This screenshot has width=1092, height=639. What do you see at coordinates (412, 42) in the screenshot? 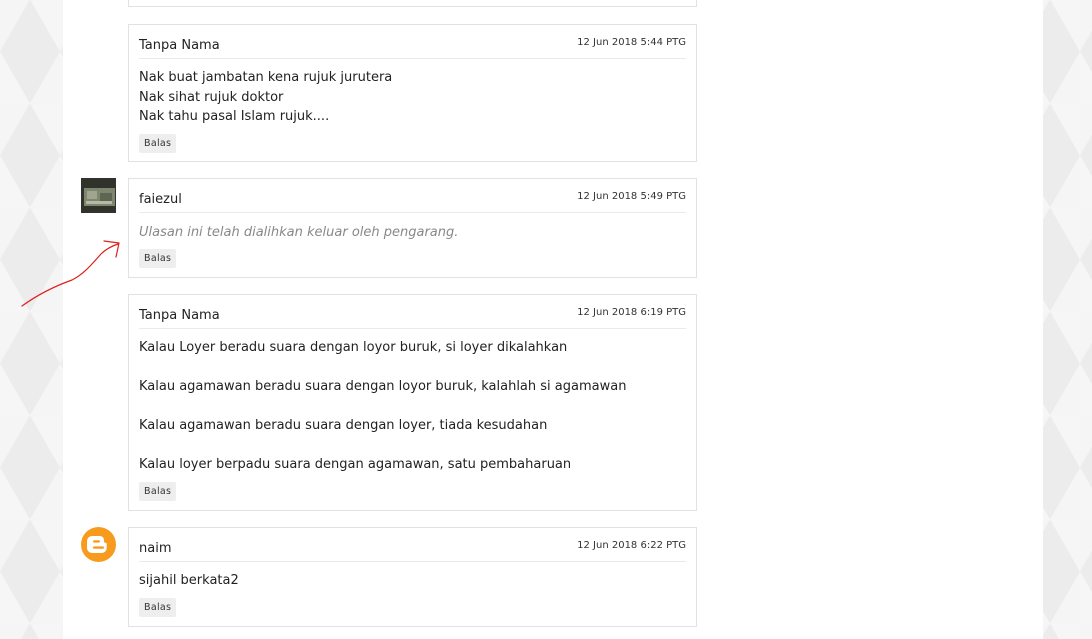
I see `comment-header: Tanpa Nama 12 Jun 2018 5:44 PTG` at bounding box center [412, 42].